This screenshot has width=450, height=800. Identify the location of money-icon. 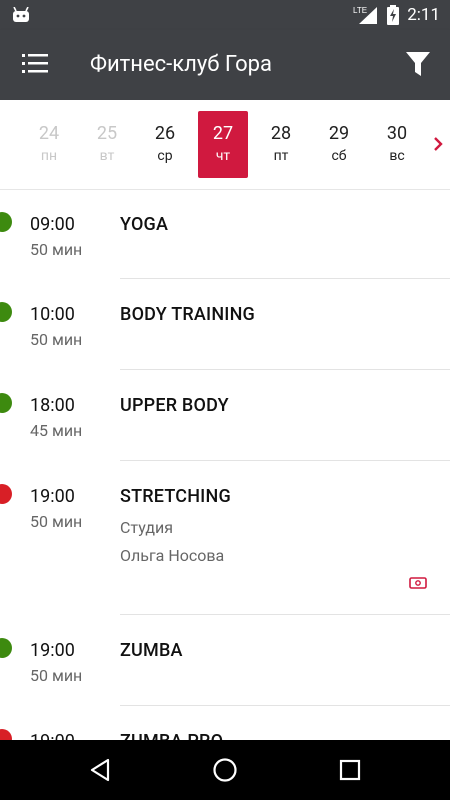
(418, 583).